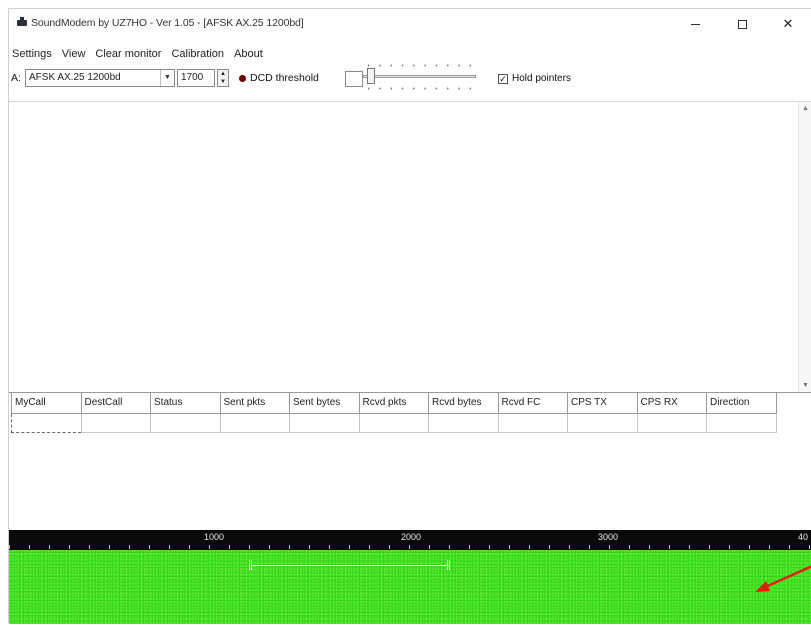 The height and width of the screenshot is (627, 811). What do you see at coordinates (223, 78) in the screenshot?
I see `frequency-spinner: ▲ ▼` at bounding box center [223, 78].